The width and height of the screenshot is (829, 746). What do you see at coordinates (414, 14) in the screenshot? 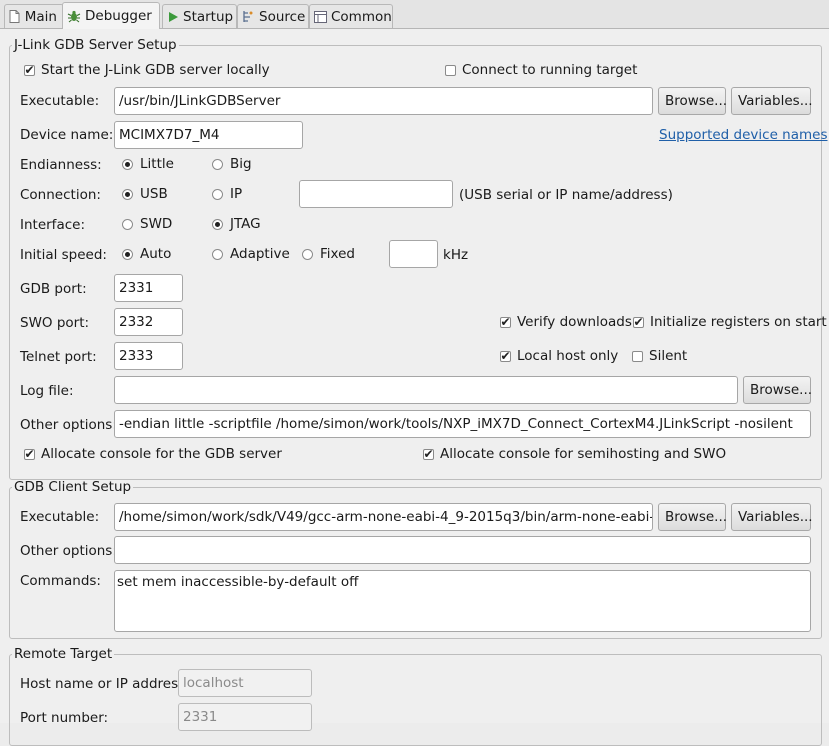
I see `tab-bar: Main Debugger Startup Source Common` at bounding box center [414, 14].